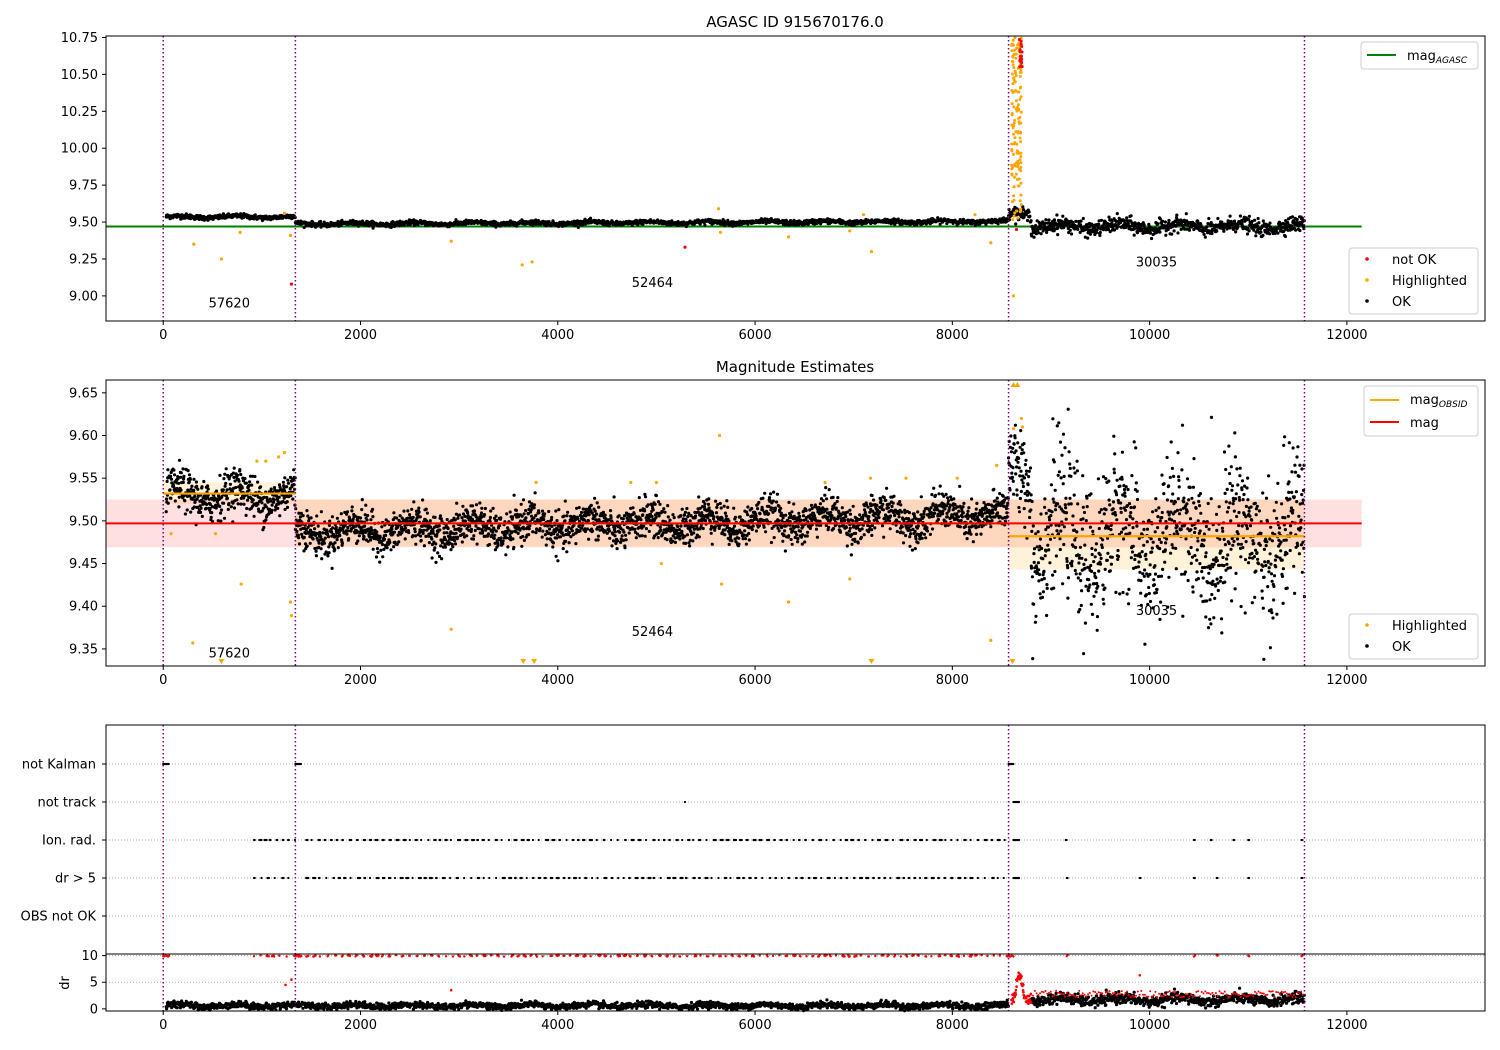 This screenshot has height=1050, width=1500. What do you see at coordinates (83, 436) in the screenshot?
I see `y-tick-label: 9.60` at bounding box center [83, 436].